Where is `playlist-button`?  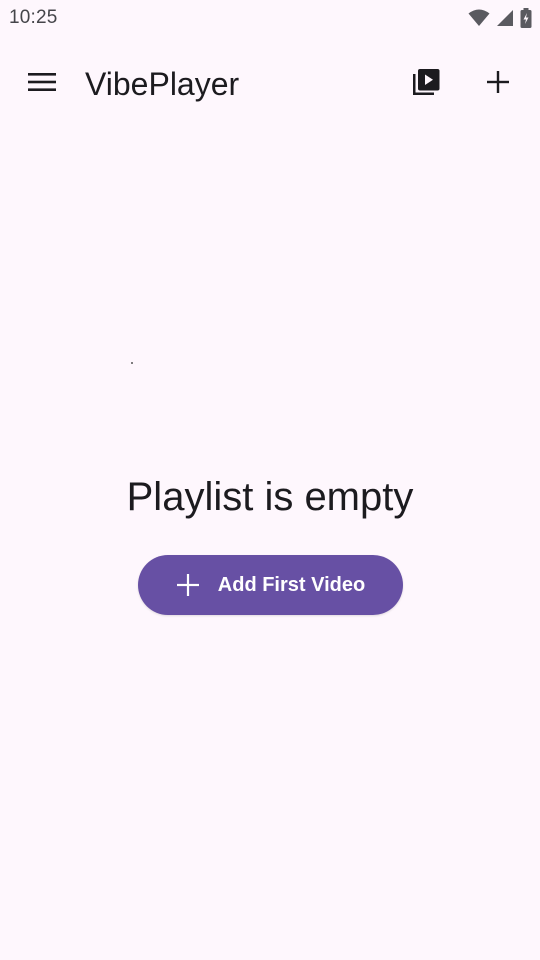 playlist-button is located at coordinates (426, 84).